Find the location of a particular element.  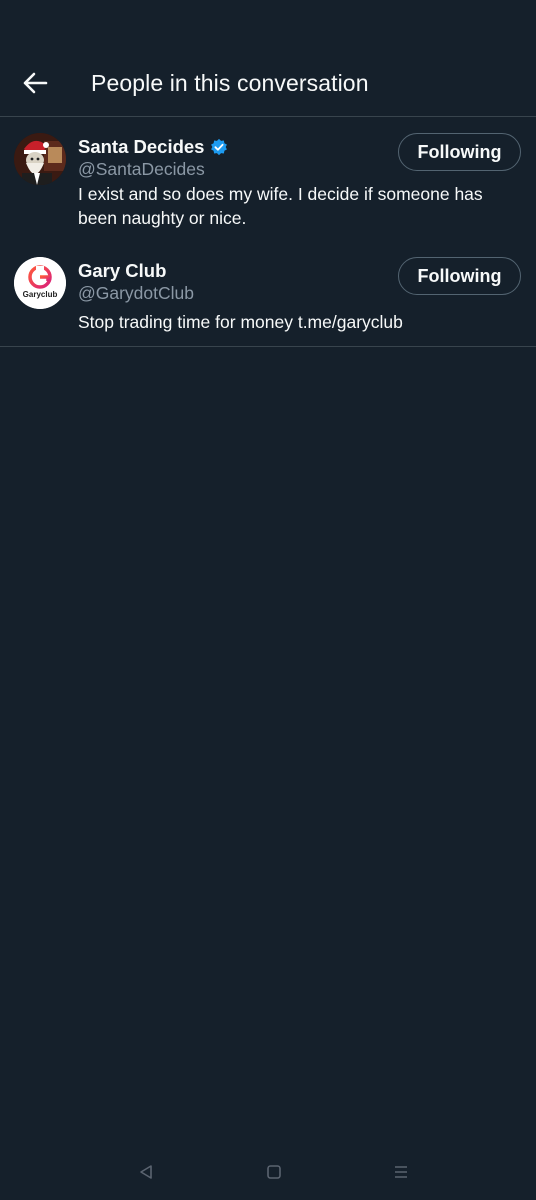

system-recents-button is located at coordinates (401, 1172).